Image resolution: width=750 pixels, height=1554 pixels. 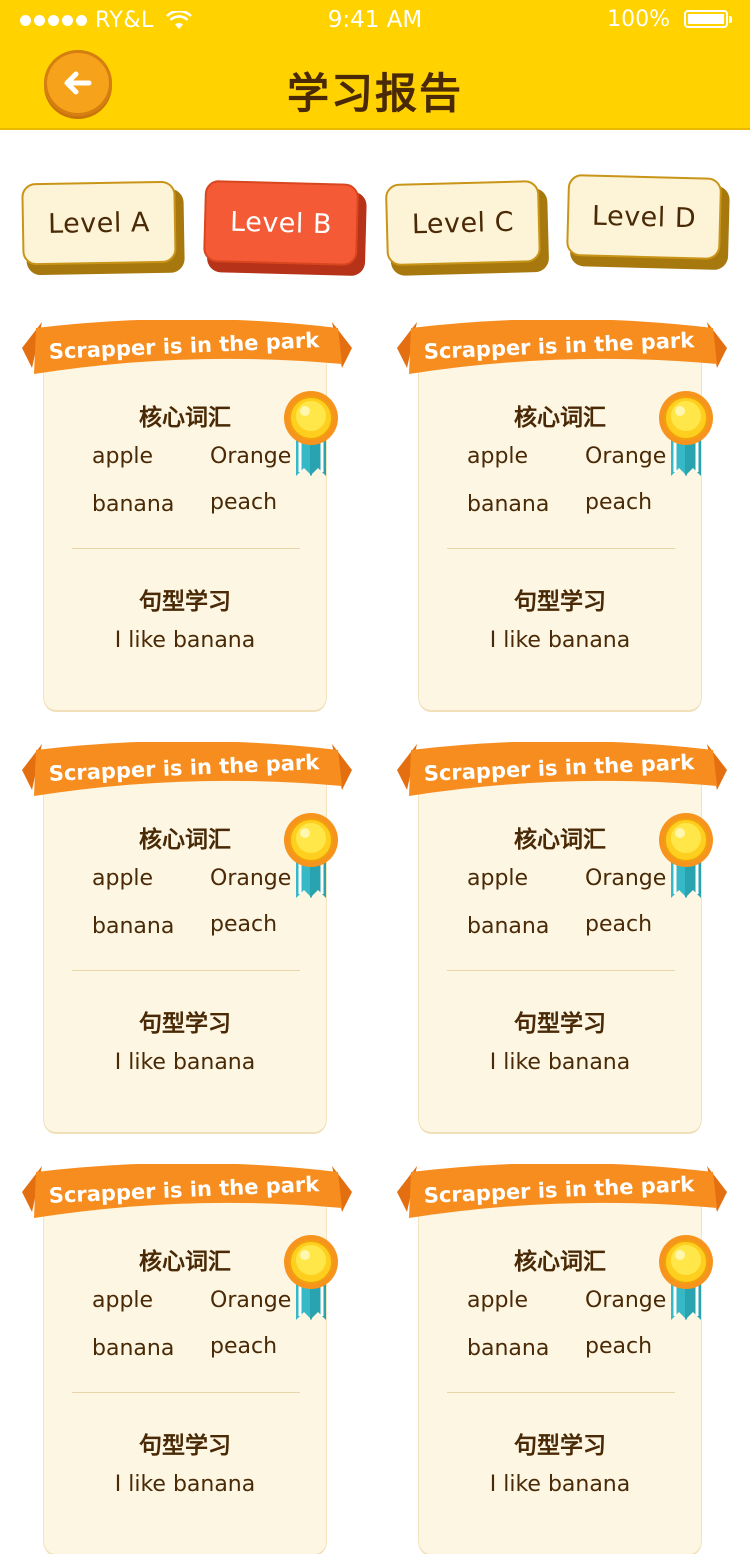 What do you see at coordinates (99, 223) in the screenshot?
I see `tab-label: Level A` at bounding box center [99, 223].